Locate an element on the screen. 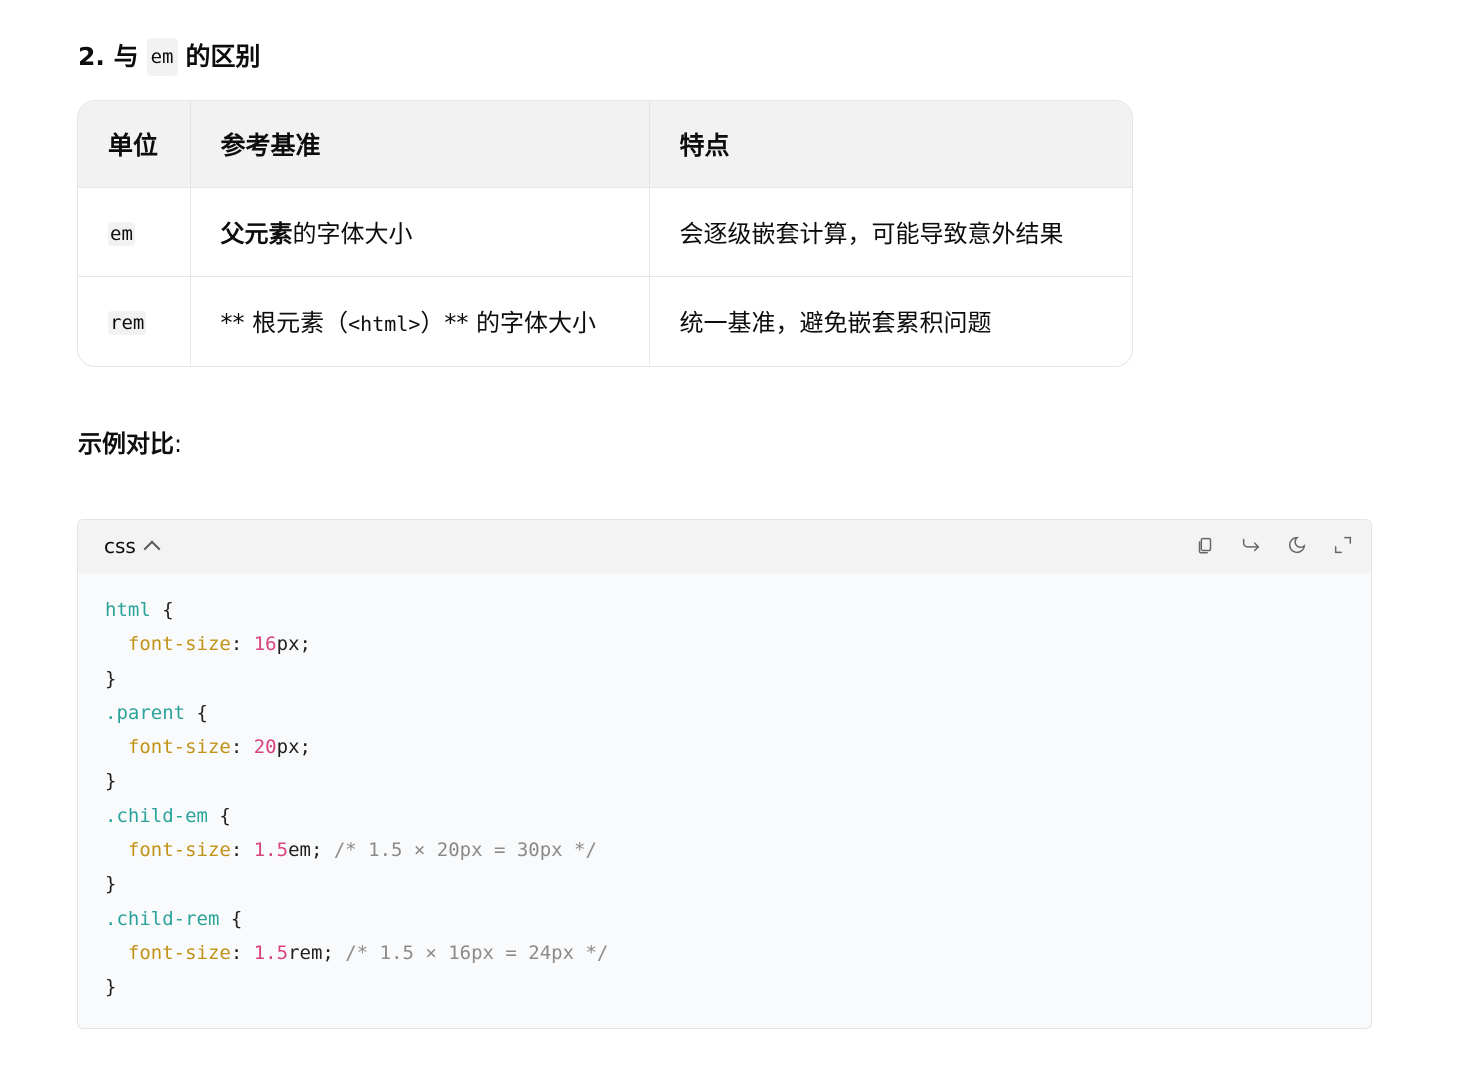 The width and height of the screenshot is (1462, 1069). copy-icon is located at coordinates (1205, 545).